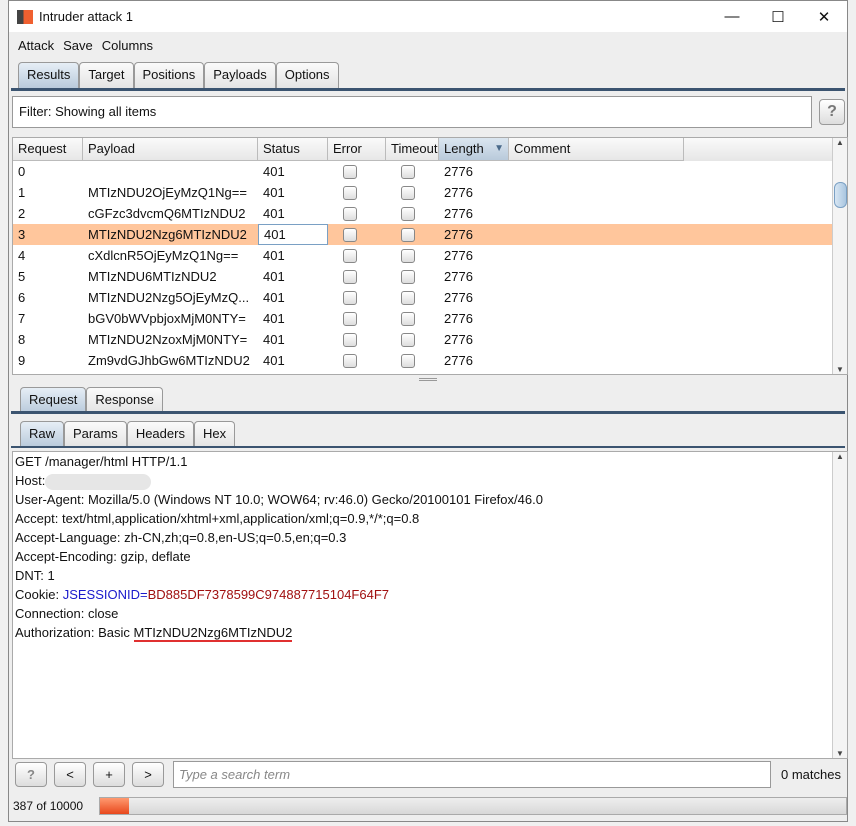 The image size is (856, 826). I want to click on tab-hex: Hex, so click(214, 434).